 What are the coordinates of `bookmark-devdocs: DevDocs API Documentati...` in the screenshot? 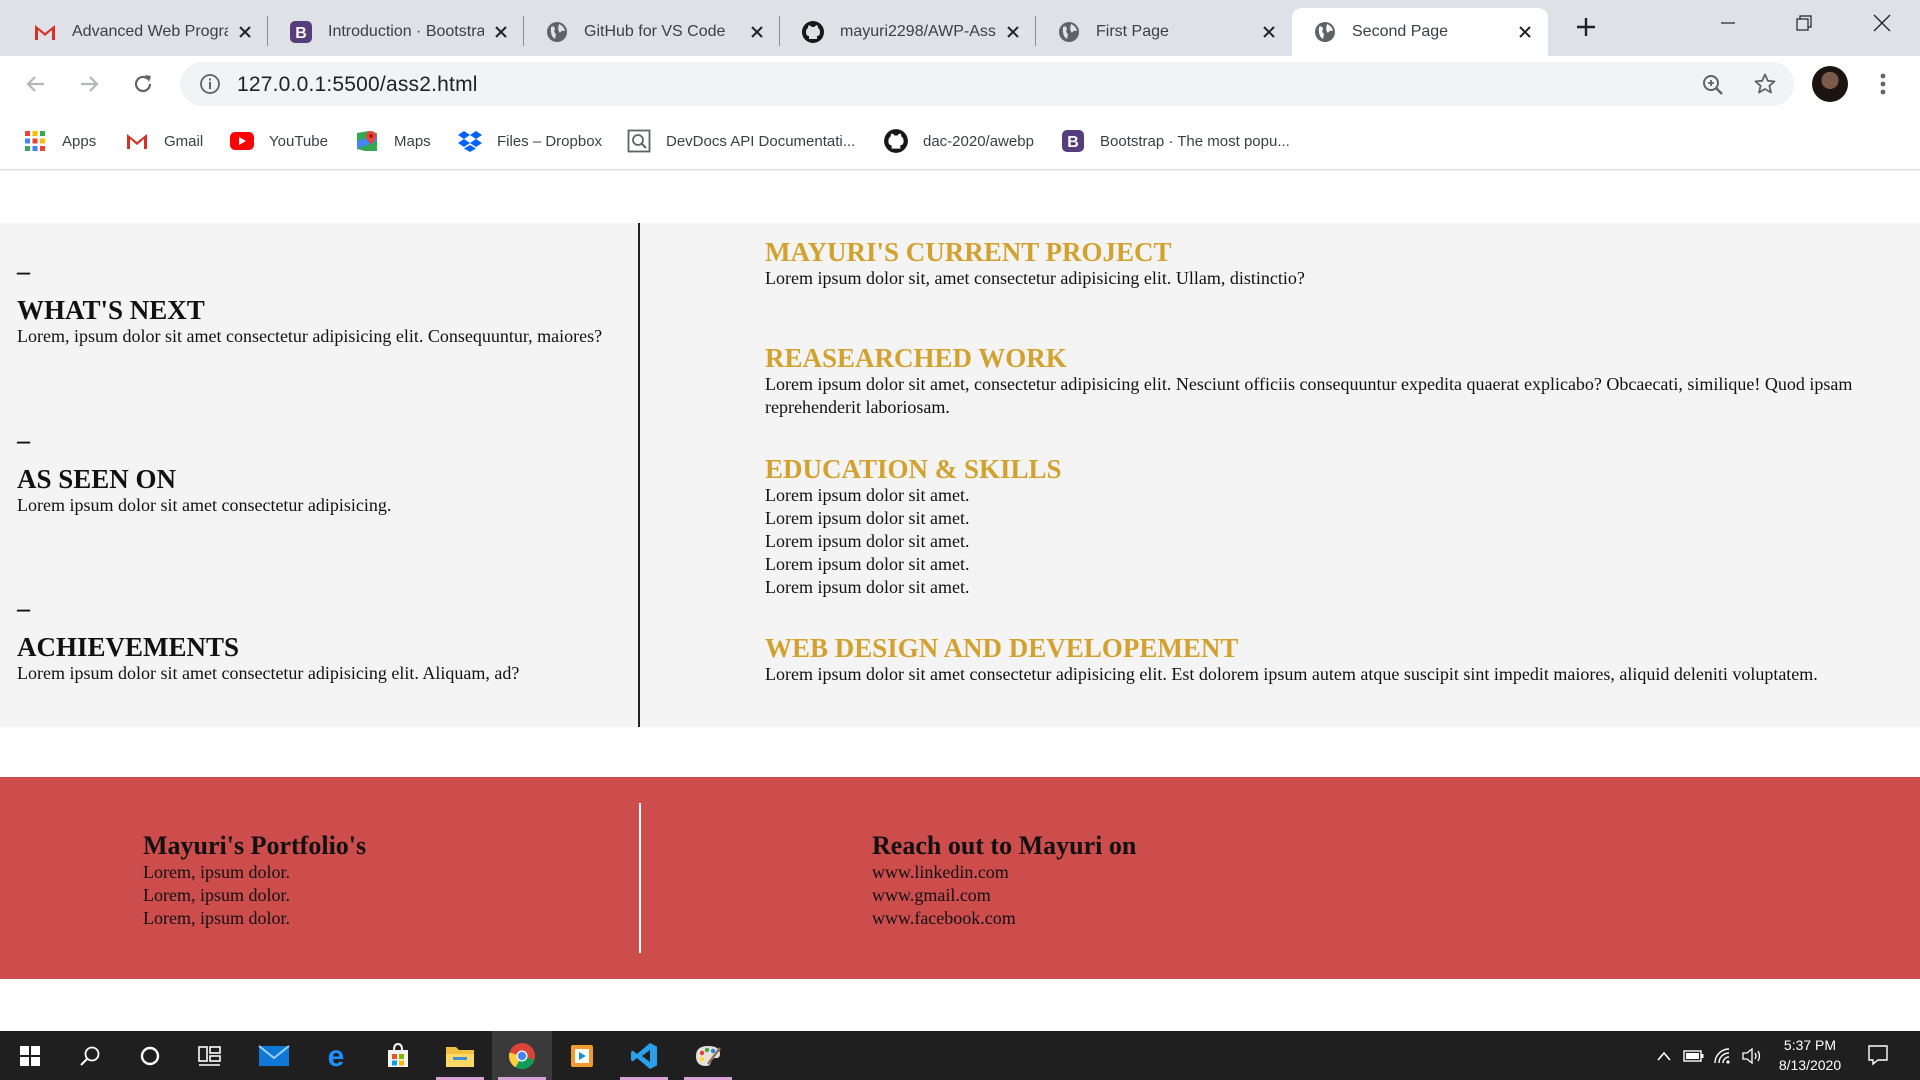 It's located at (740, 141).